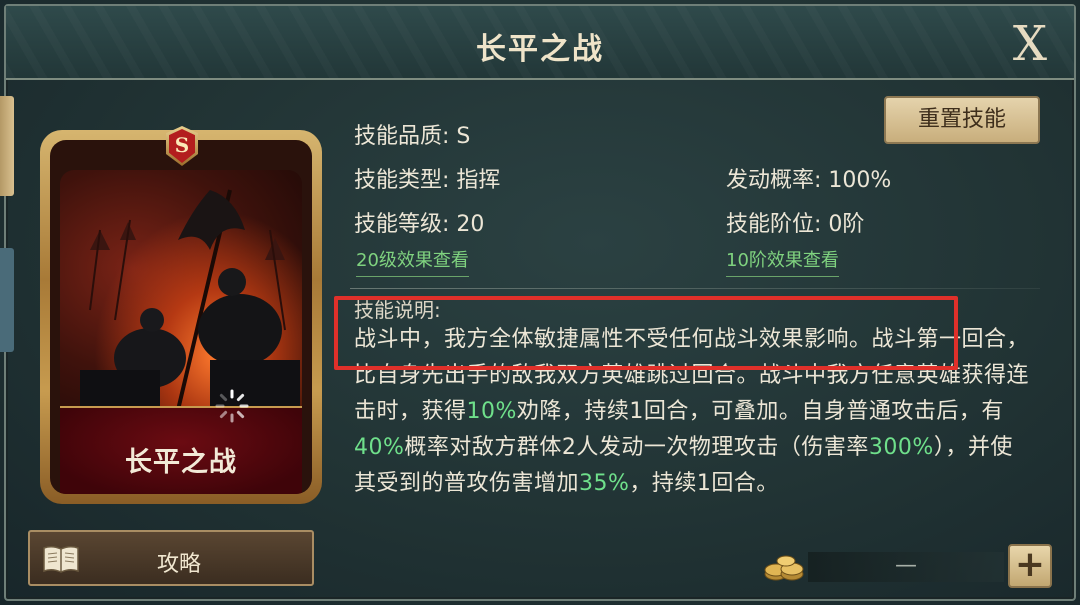 The image size is (1080, 605). Describe the element at coordinates (962, 120) in the screenshot. I see `reset-skill-button: 重置技能` at that location.